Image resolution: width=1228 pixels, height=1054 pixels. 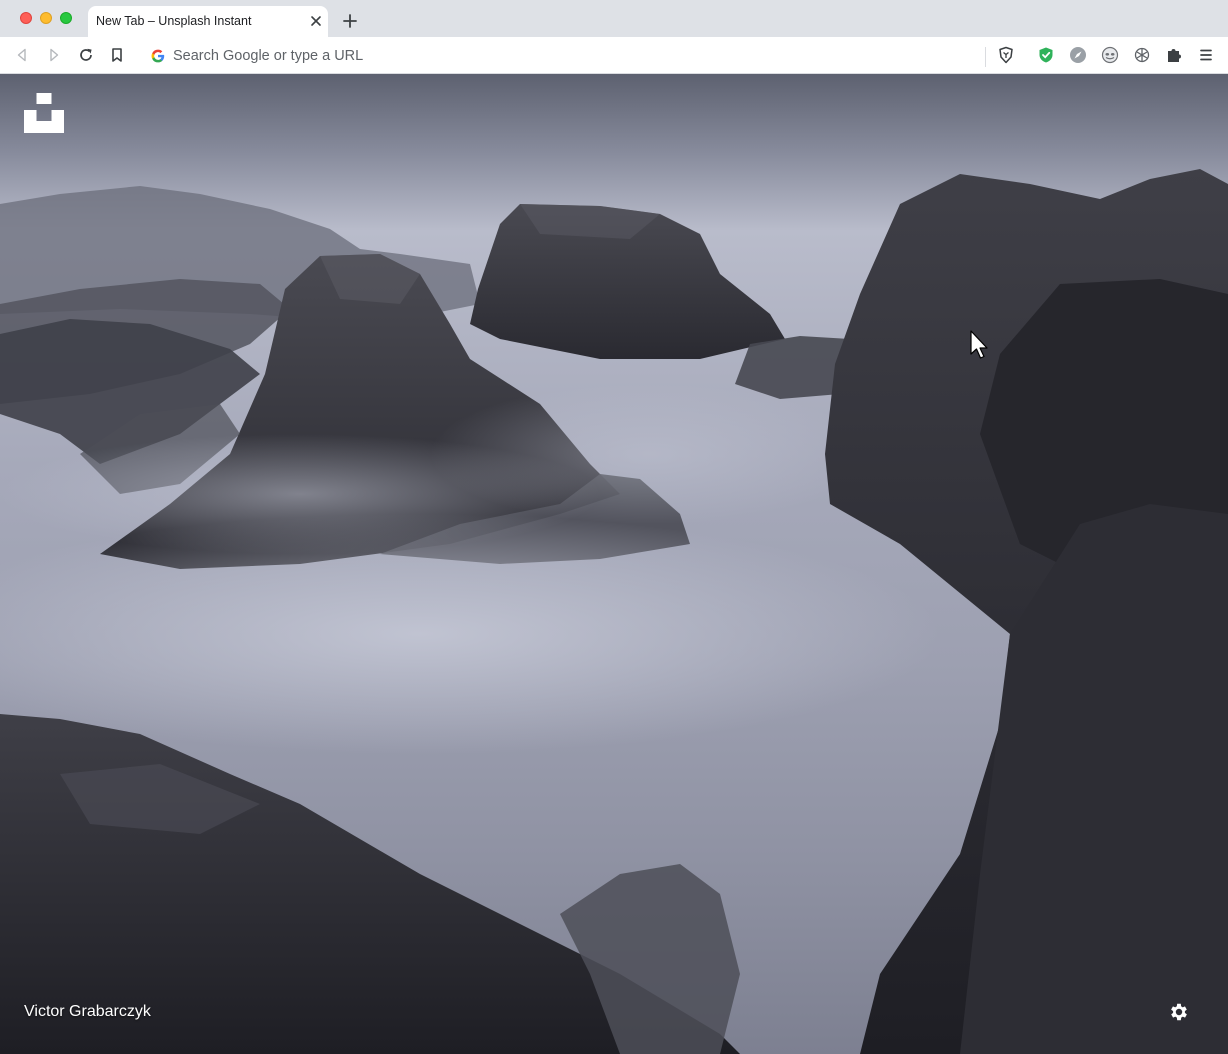 I want to click on active-tab: New Tab – Unsplash Instant, so click(x=208, y=21).